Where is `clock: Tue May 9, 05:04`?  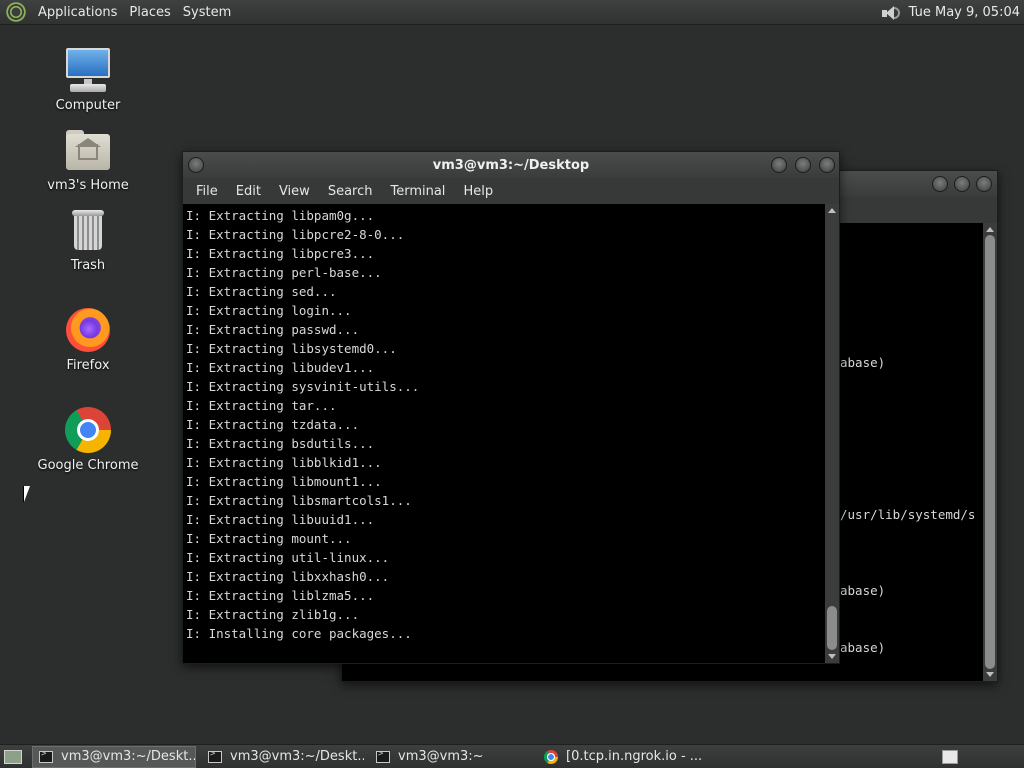 clock: Tue May 9, 05:04 is located at coordinates (964, 12).